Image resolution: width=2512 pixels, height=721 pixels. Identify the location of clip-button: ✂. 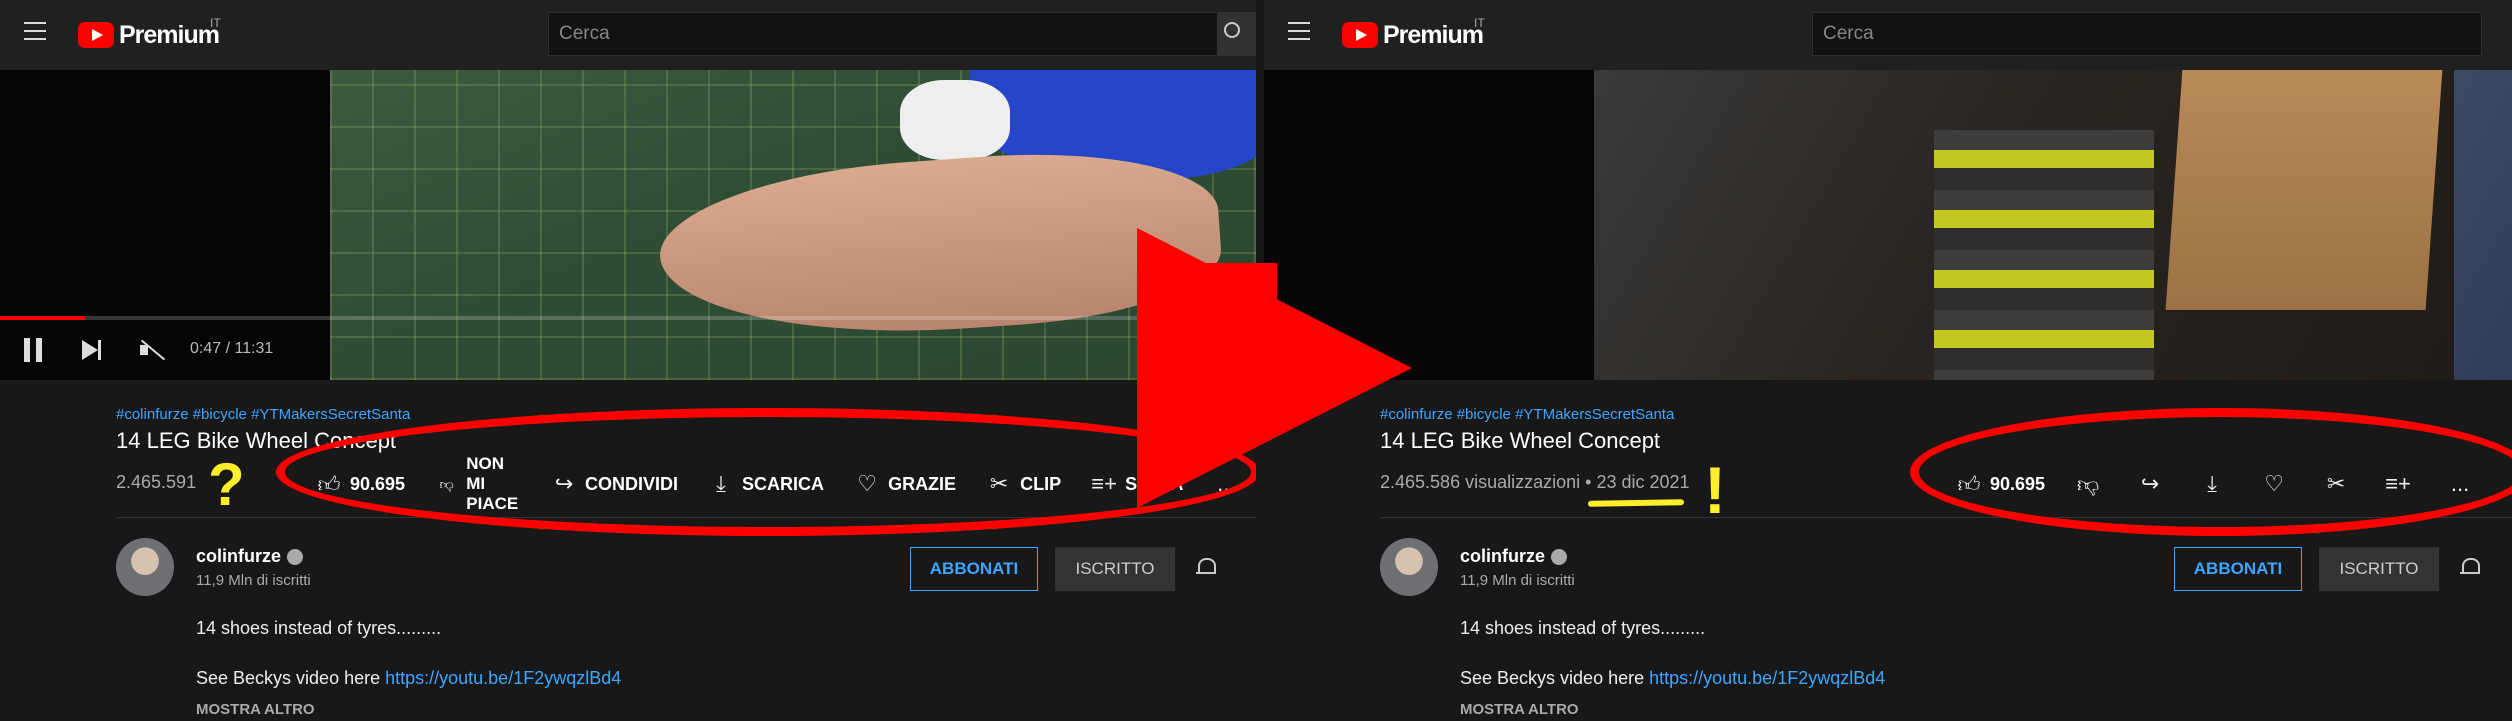
(2336, 484).